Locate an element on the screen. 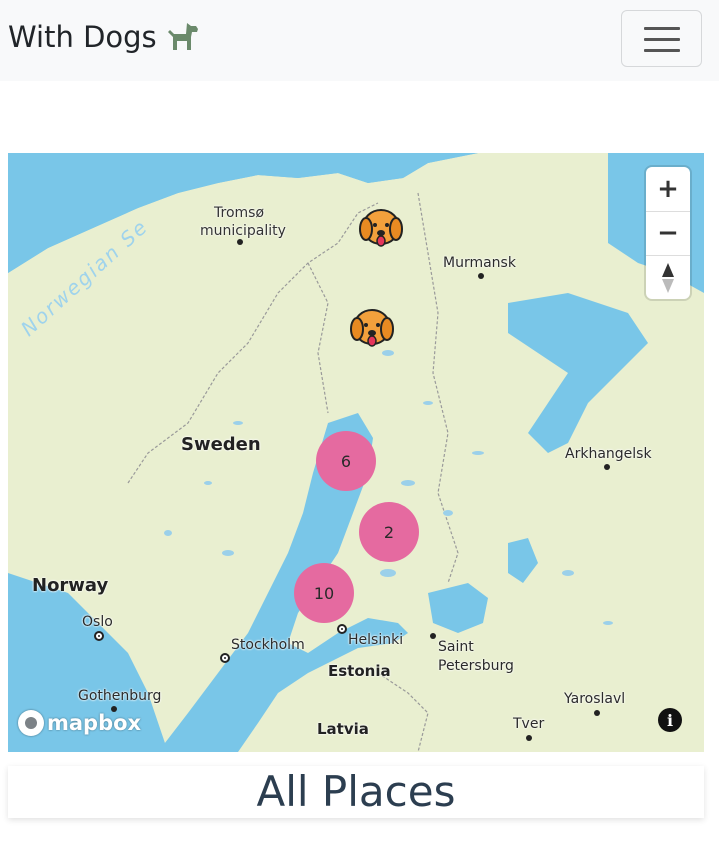 This screenshot has height=858, width=719. map-navigation-control: + − is located at coordinates (668, 233).